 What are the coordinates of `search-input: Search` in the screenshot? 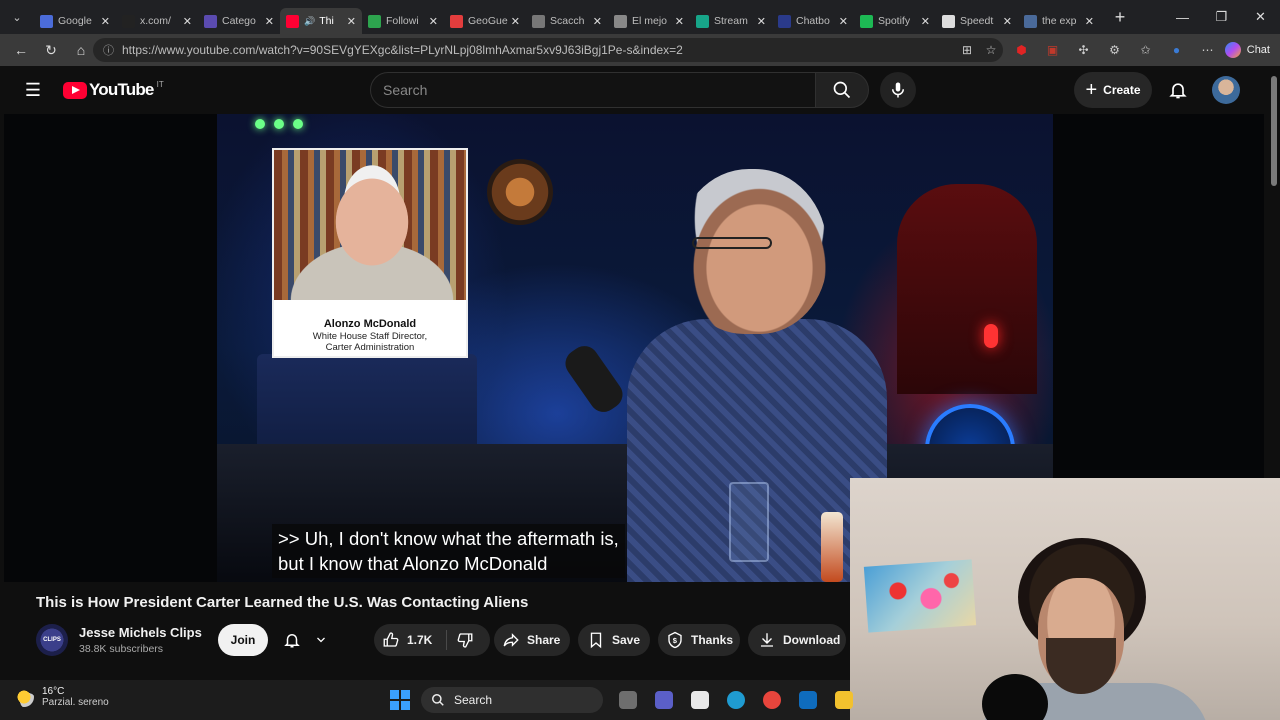 It's located at (593, 90).